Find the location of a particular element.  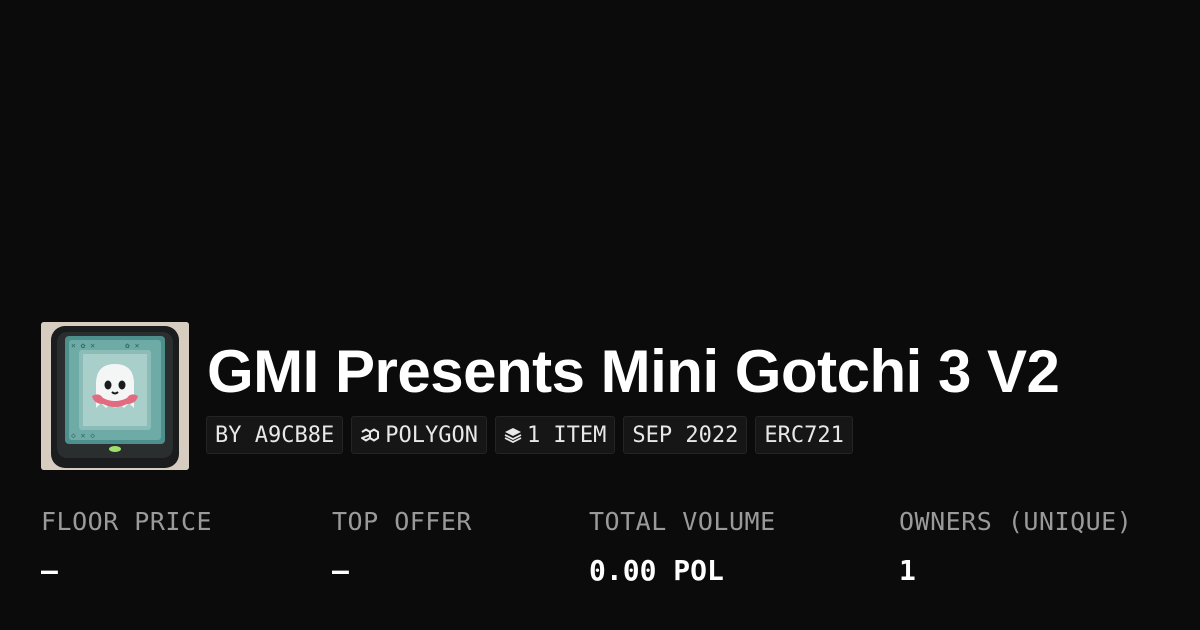

collection-meta-chips: BY A9CB8E POLYGON 1 ITEM SEP 2022 ERC721 is located at coordinates (529, 435).